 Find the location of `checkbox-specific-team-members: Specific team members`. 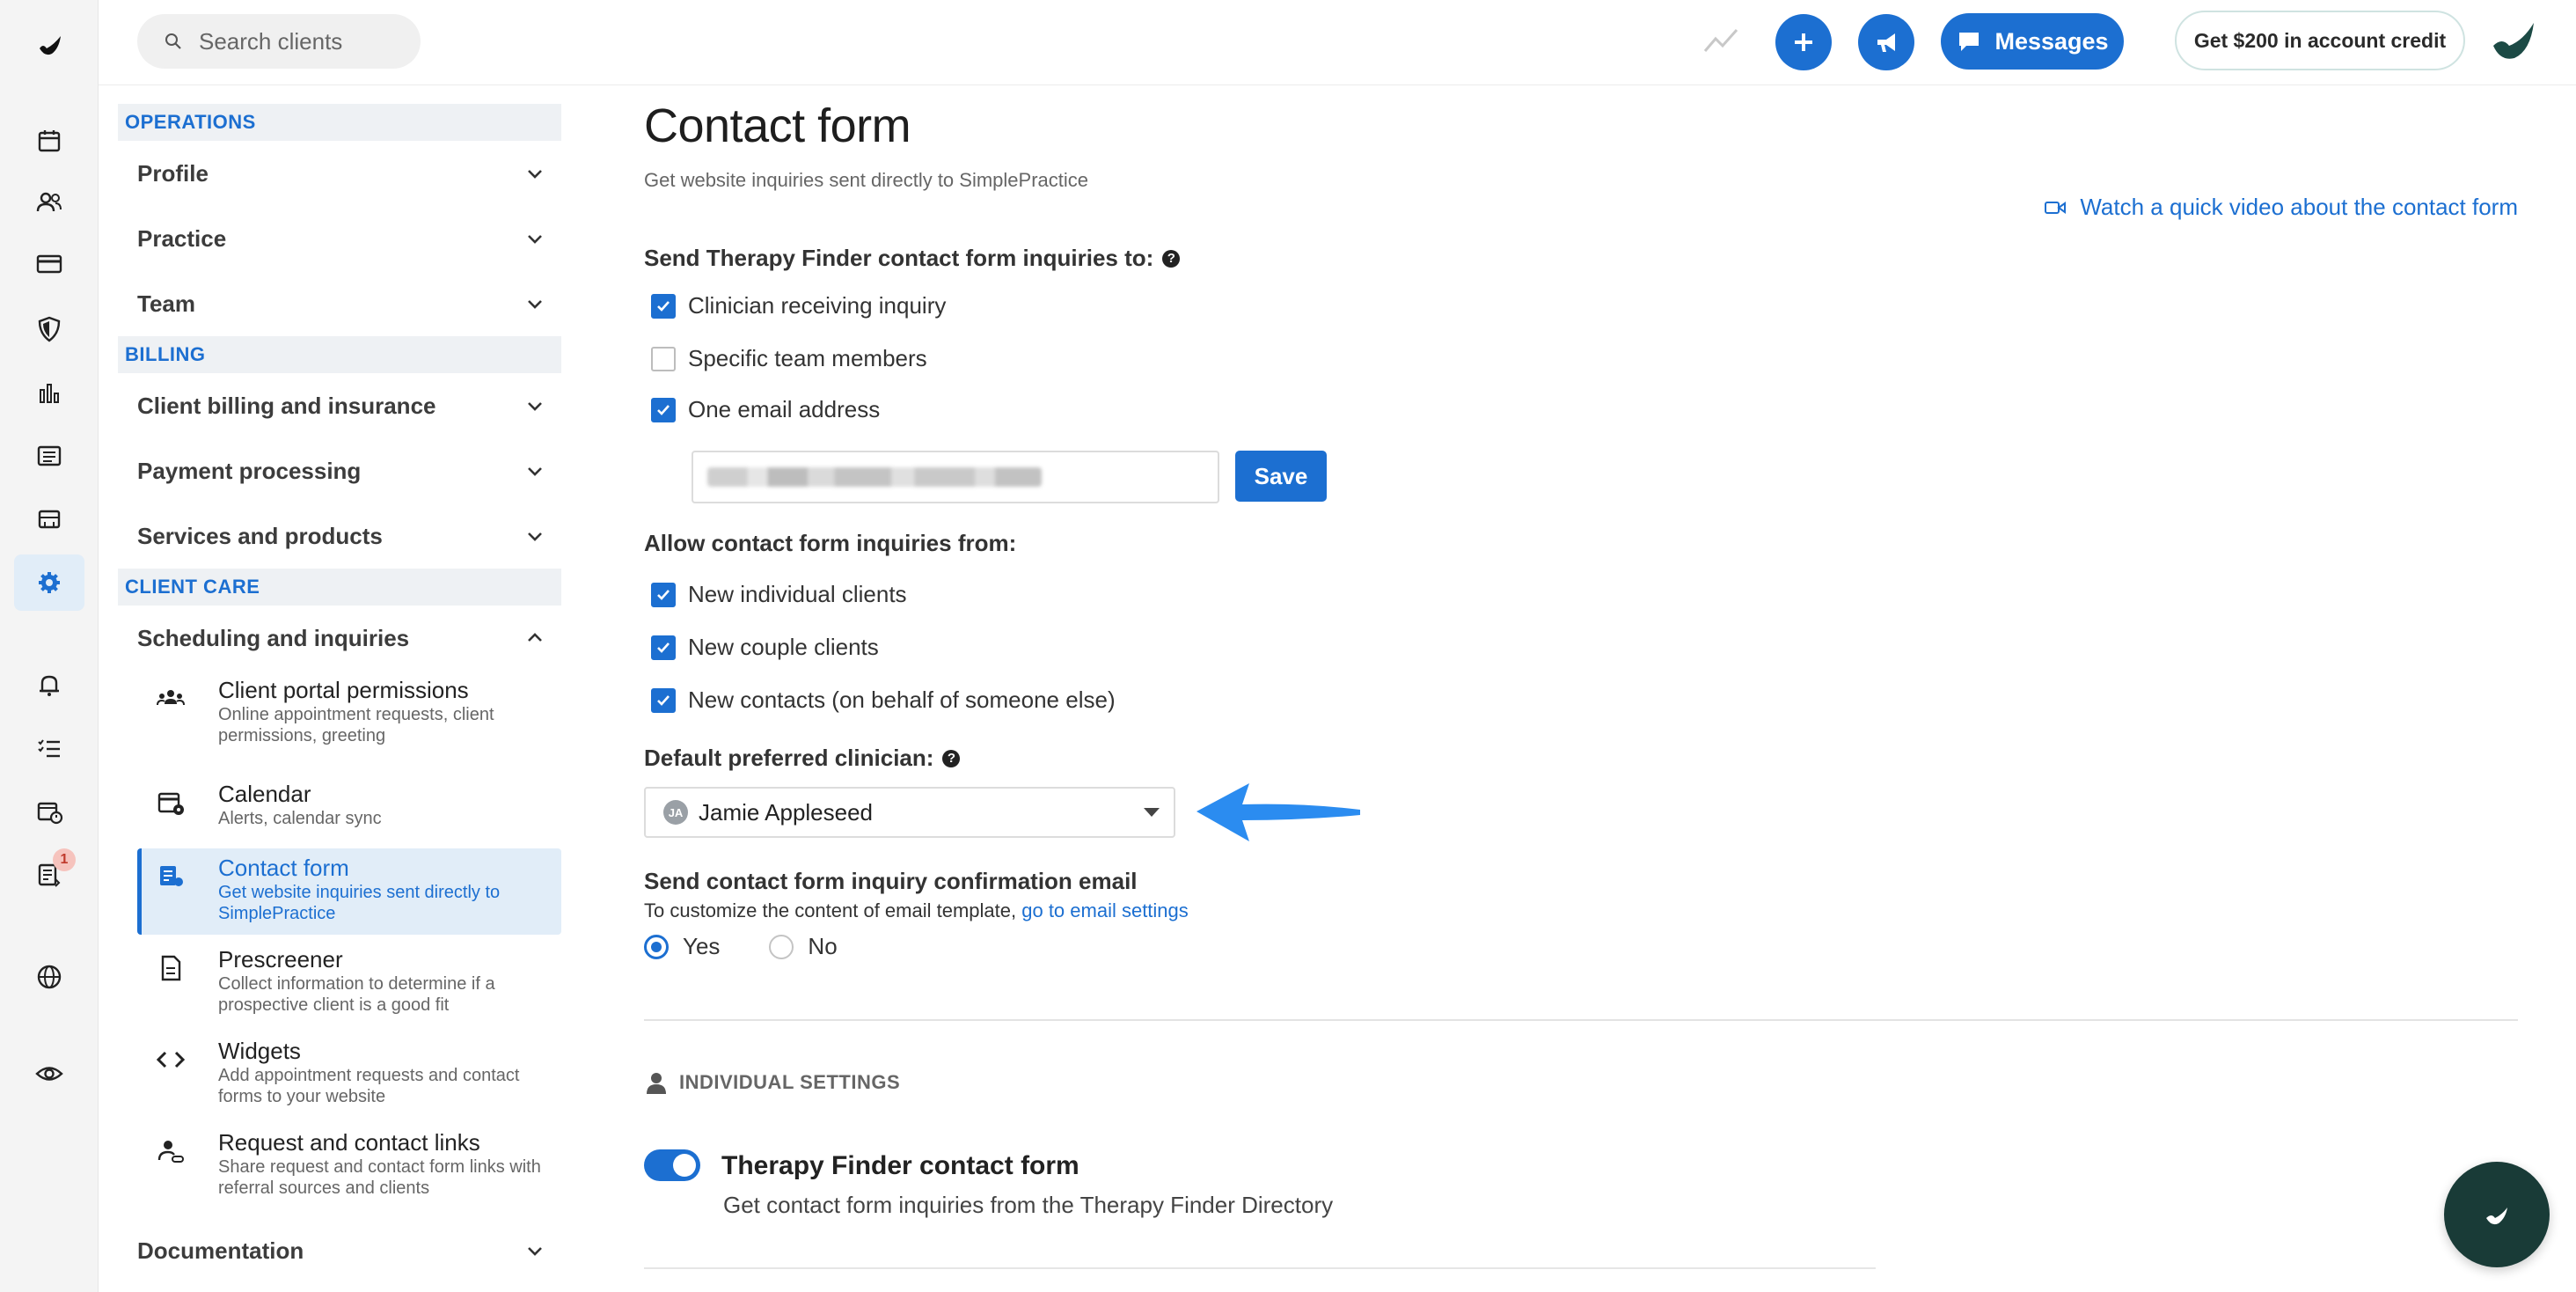

checkbox-specific-team-members: Specific team members is located at coordinates (789, 358).